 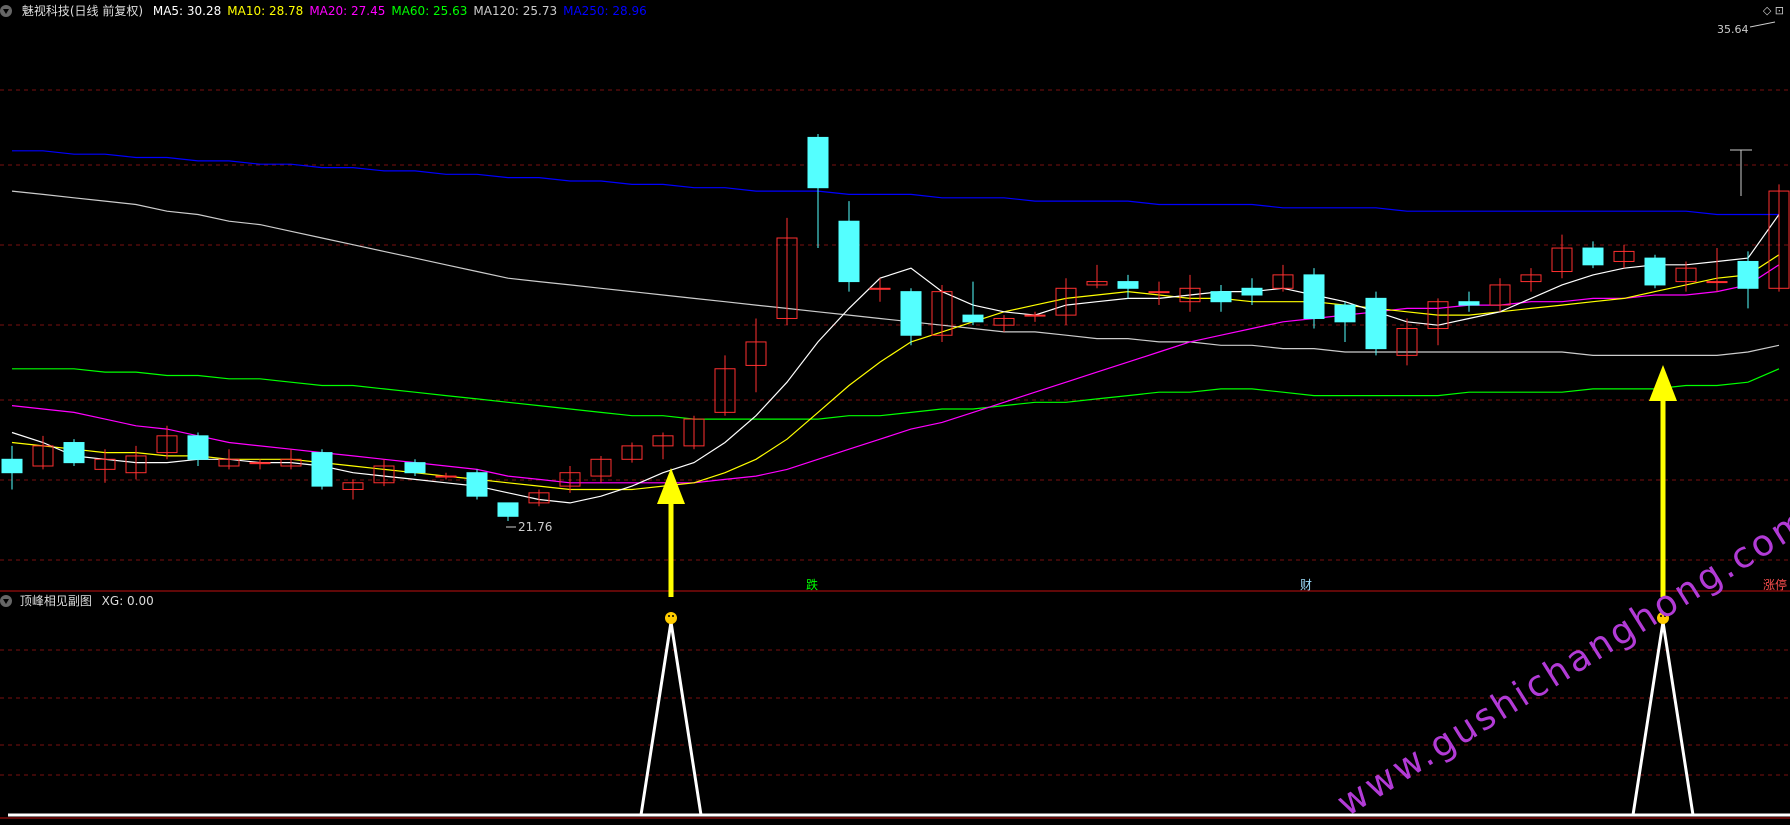 I want to click on ma-legend-item: MA120: 25.73, so click(x=515, y=11).